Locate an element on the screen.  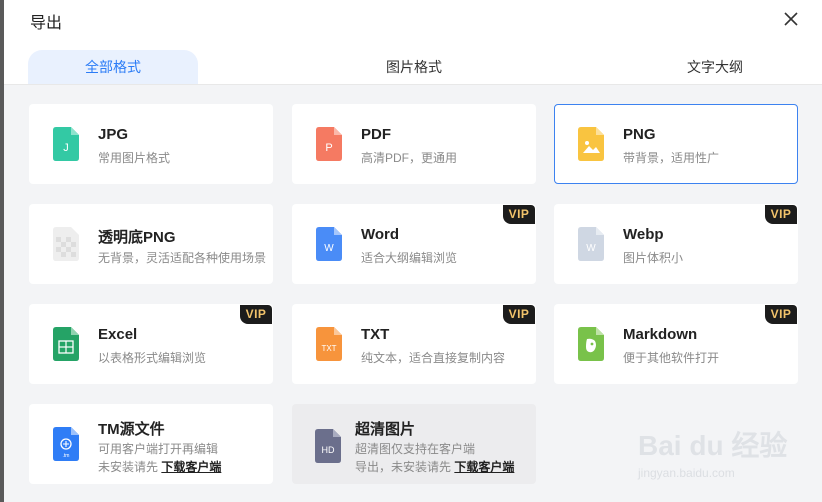
close-button is located at coordinates (791, 19).